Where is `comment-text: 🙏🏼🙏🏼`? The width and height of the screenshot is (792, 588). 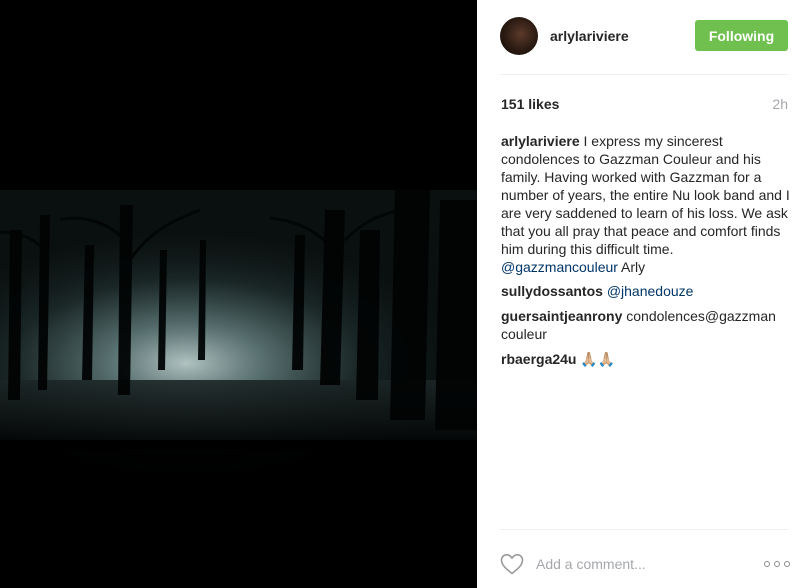
comment-text: 🙏🏼🙏🏼 is located at coordinates (596, 359).